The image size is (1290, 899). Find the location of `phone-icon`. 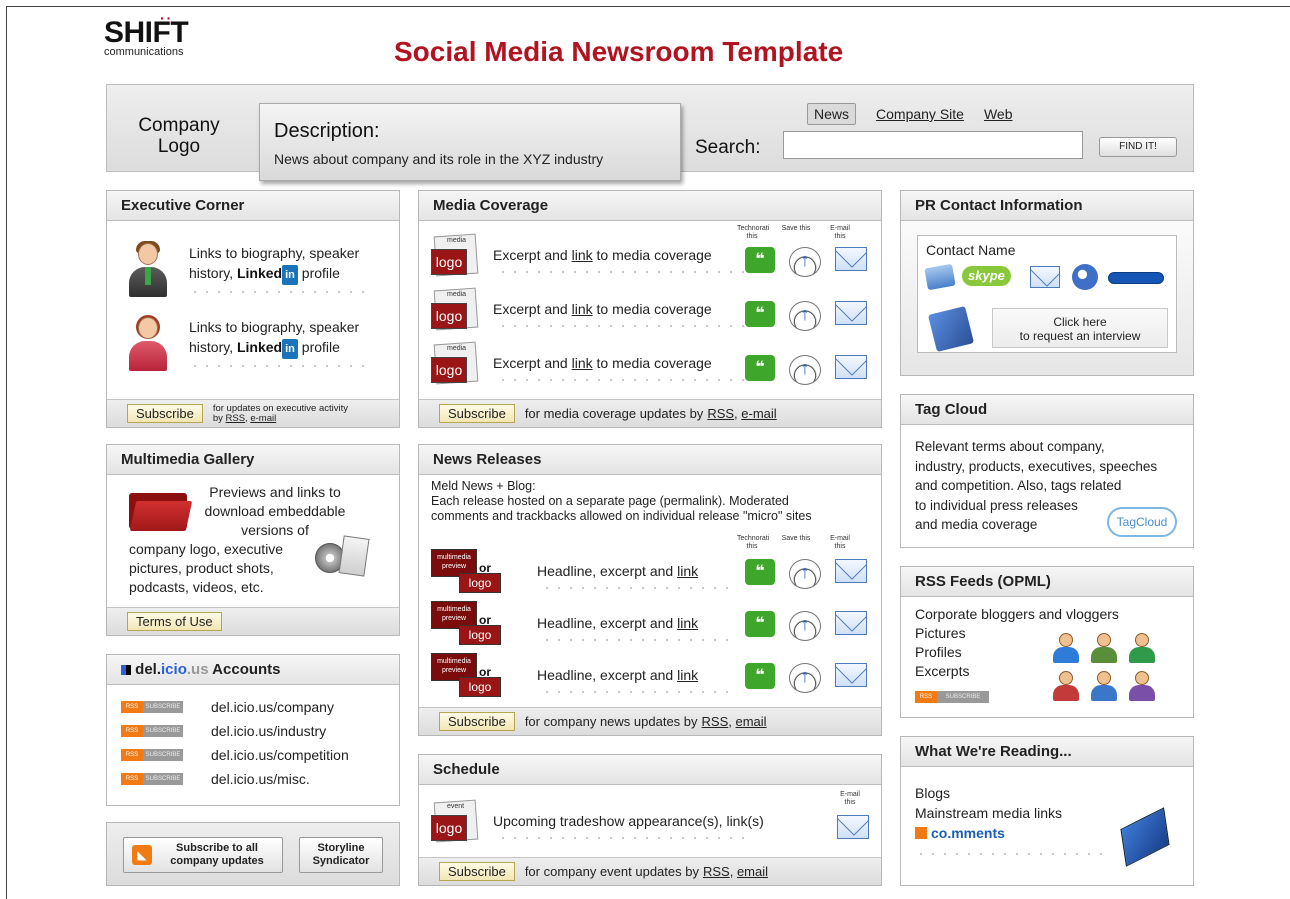

phone-icon is located at coordinates (940, 277).